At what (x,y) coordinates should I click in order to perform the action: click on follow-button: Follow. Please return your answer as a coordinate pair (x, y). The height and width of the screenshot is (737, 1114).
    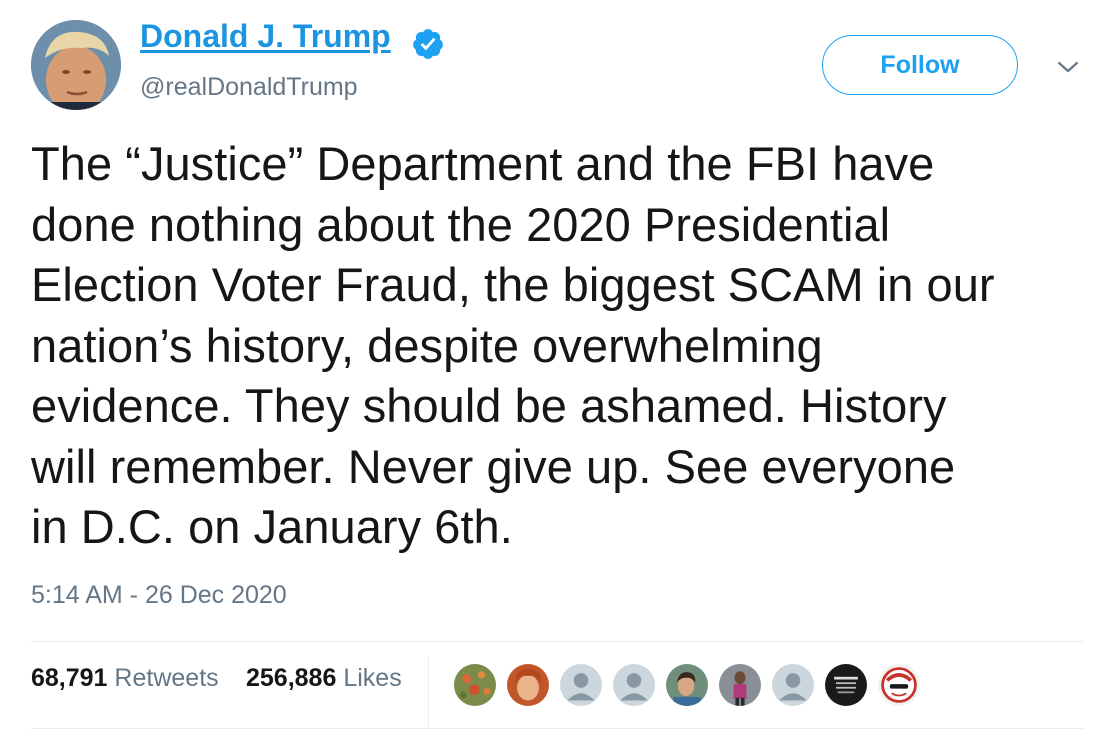
    Looking at the image, I should click on (920, 65).